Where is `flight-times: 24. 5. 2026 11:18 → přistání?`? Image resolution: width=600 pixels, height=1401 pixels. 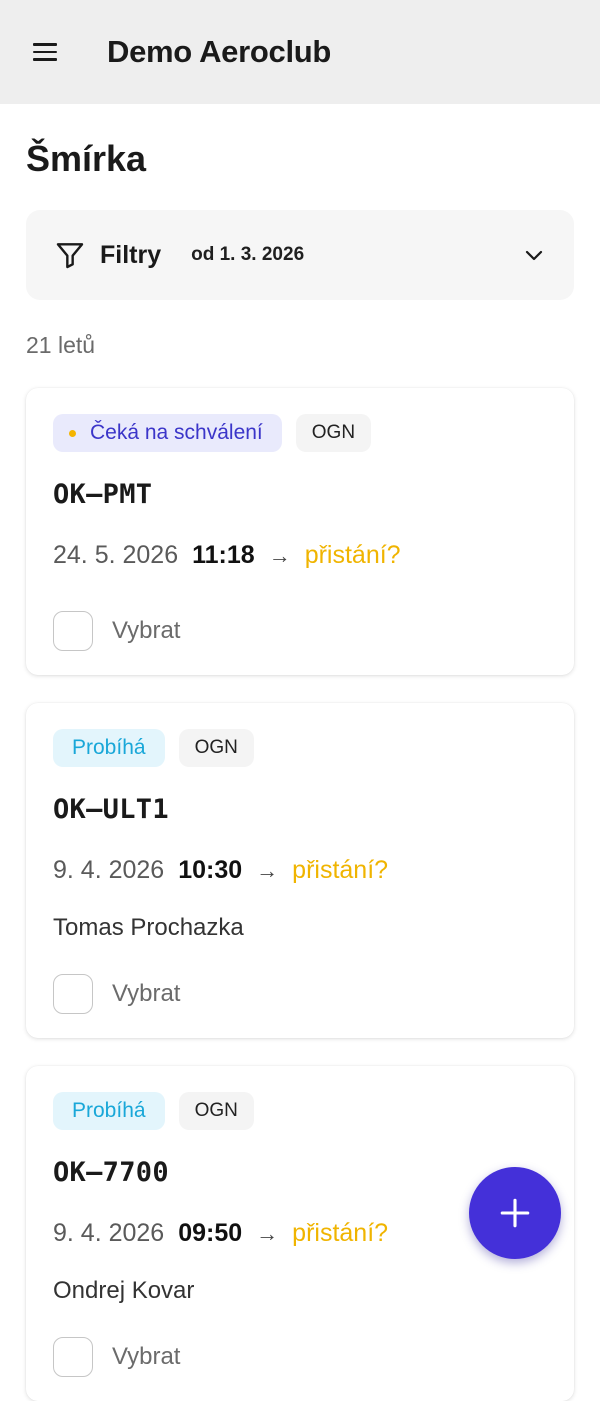
flight-times: 24. 5. 2026 11:18 → přistání? is located at coordinates (300, 555).